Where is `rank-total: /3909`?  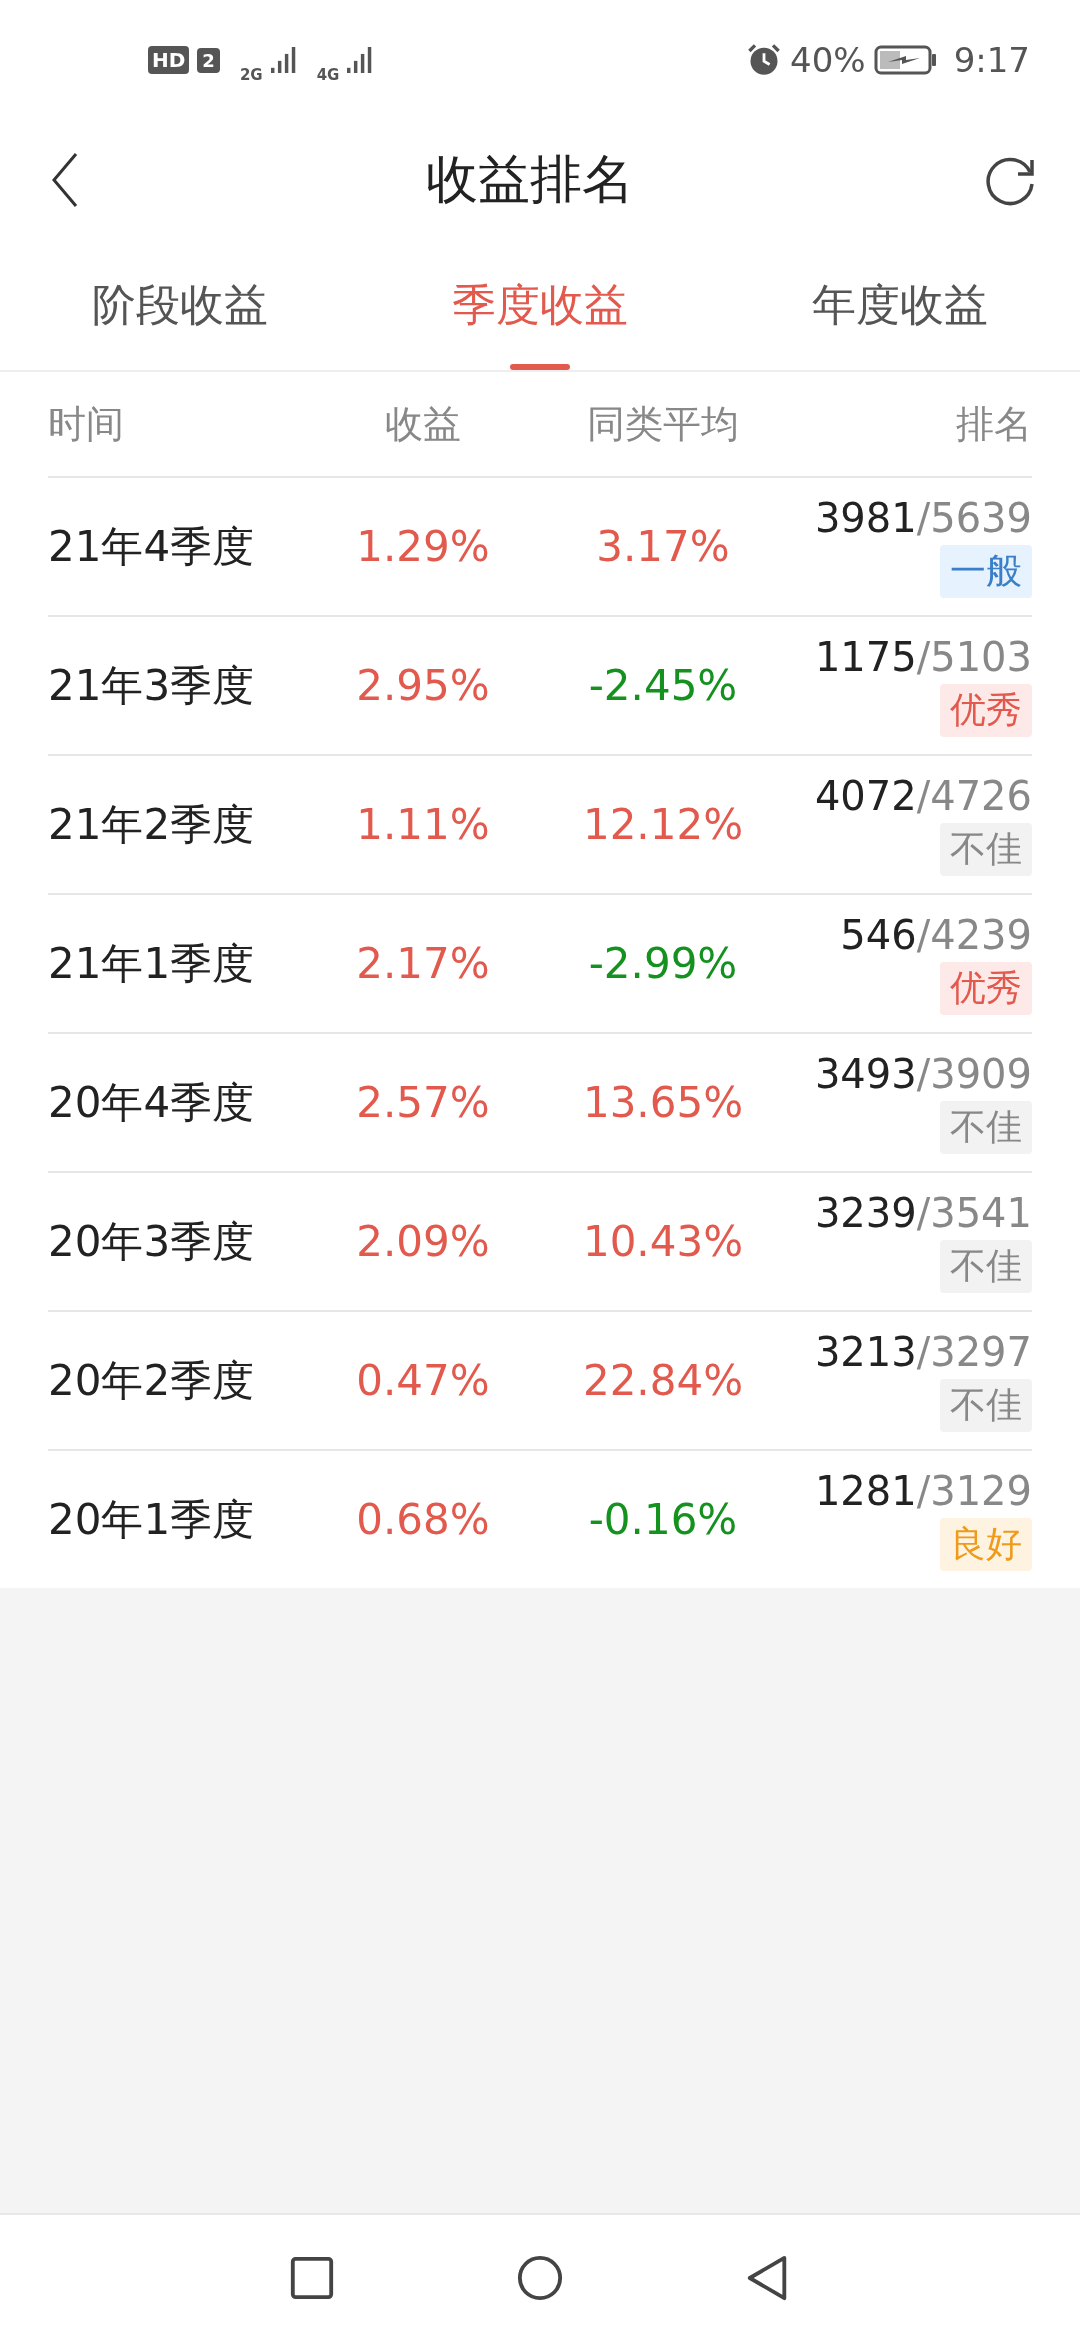
rank-total: /3909 is located at coordinates (974, 1074).